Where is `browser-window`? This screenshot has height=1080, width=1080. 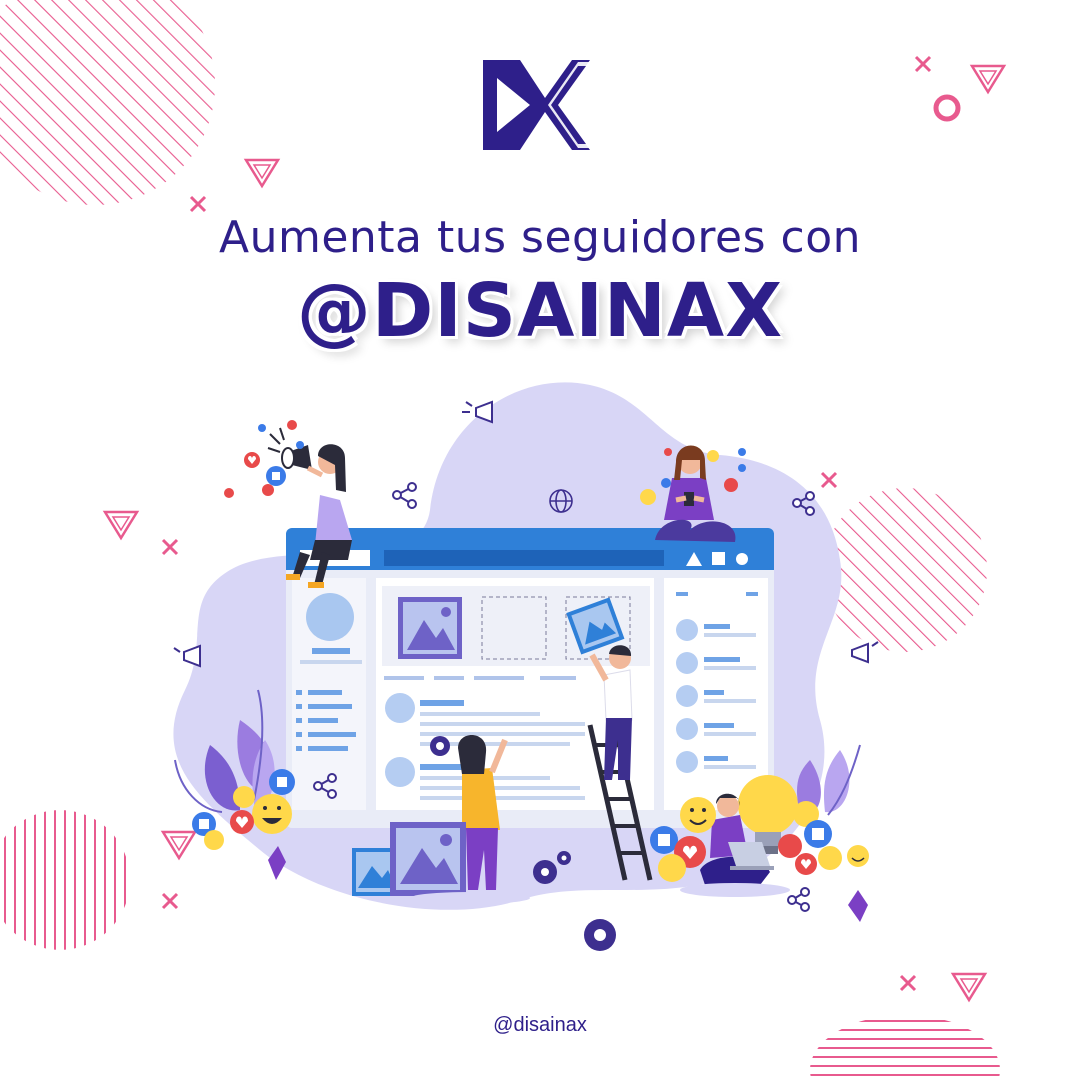 browser-window is located at coordinates (530, 678).